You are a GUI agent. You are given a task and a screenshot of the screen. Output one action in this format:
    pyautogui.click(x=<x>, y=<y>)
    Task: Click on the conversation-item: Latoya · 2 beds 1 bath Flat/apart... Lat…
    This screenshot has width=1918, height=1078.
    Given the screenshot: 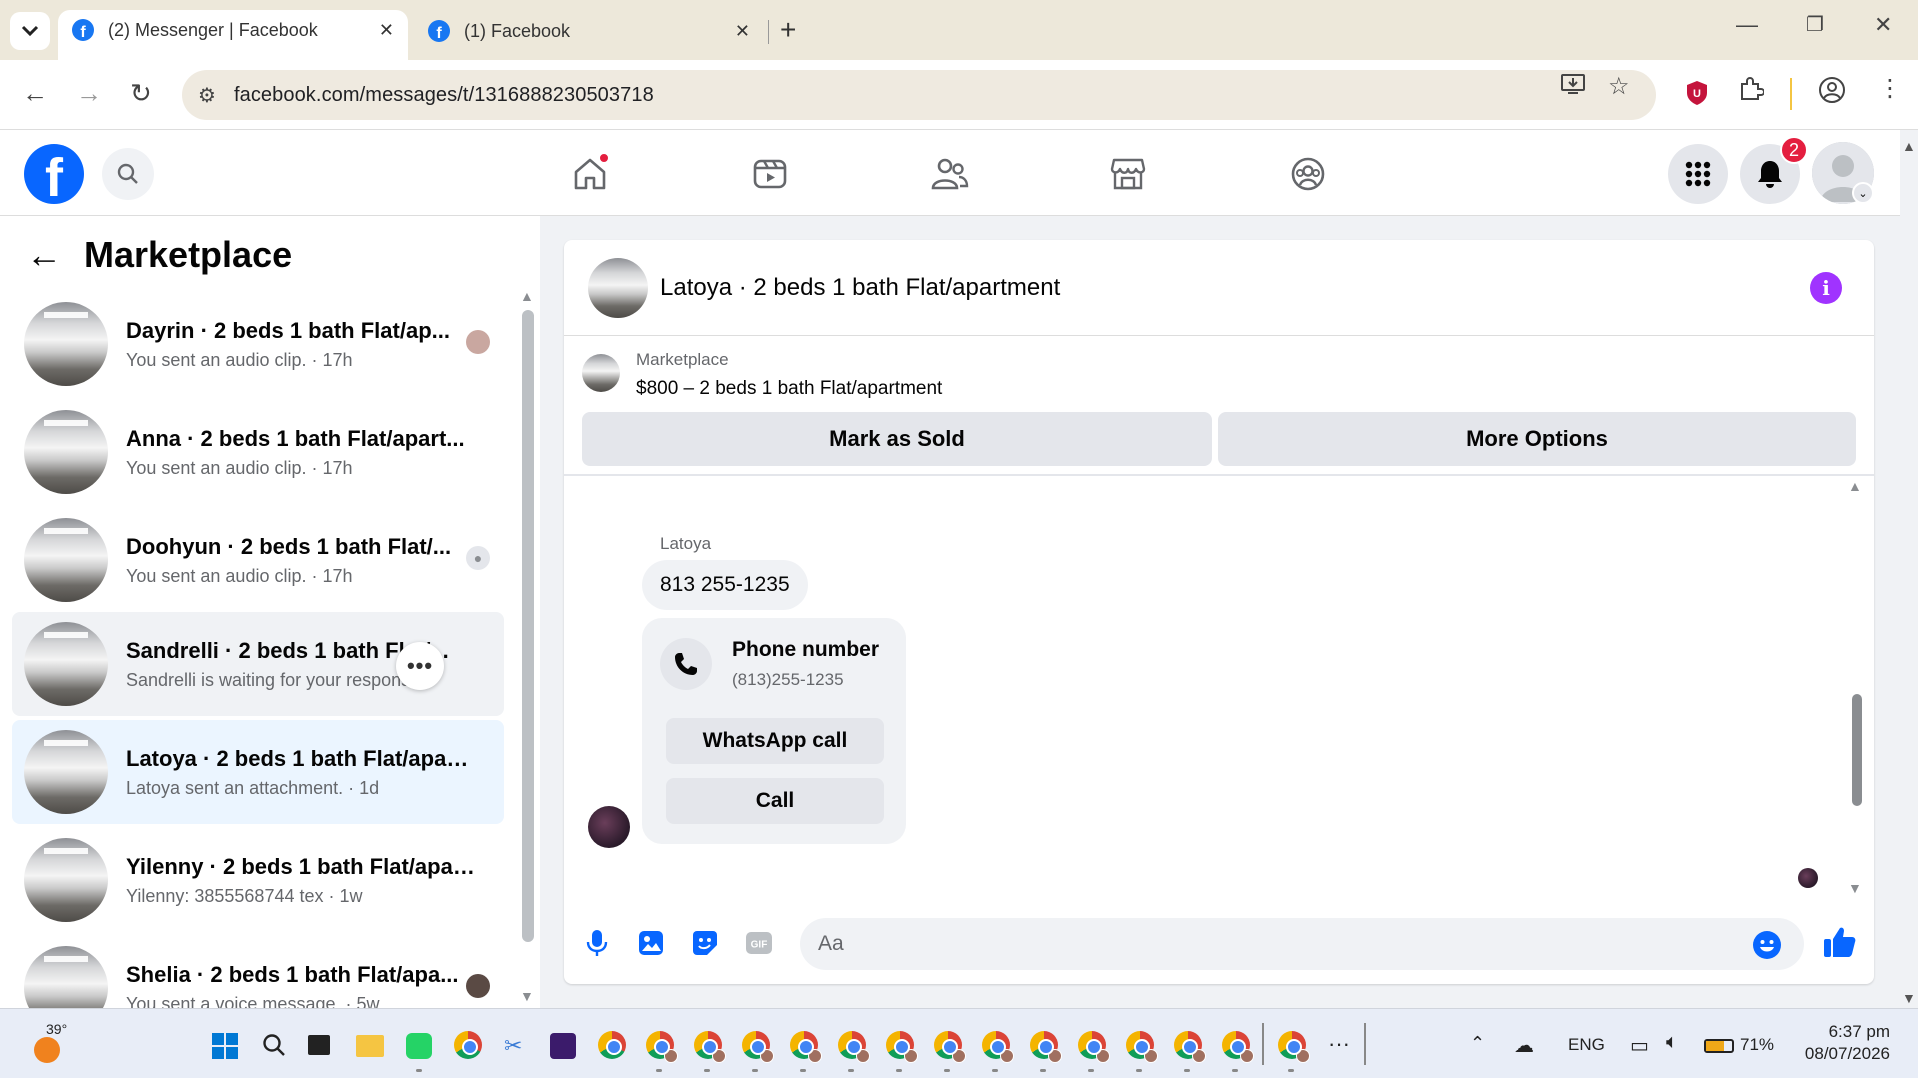 What is the action you would take?
    pyautogui.click(x=258, y=772)
    